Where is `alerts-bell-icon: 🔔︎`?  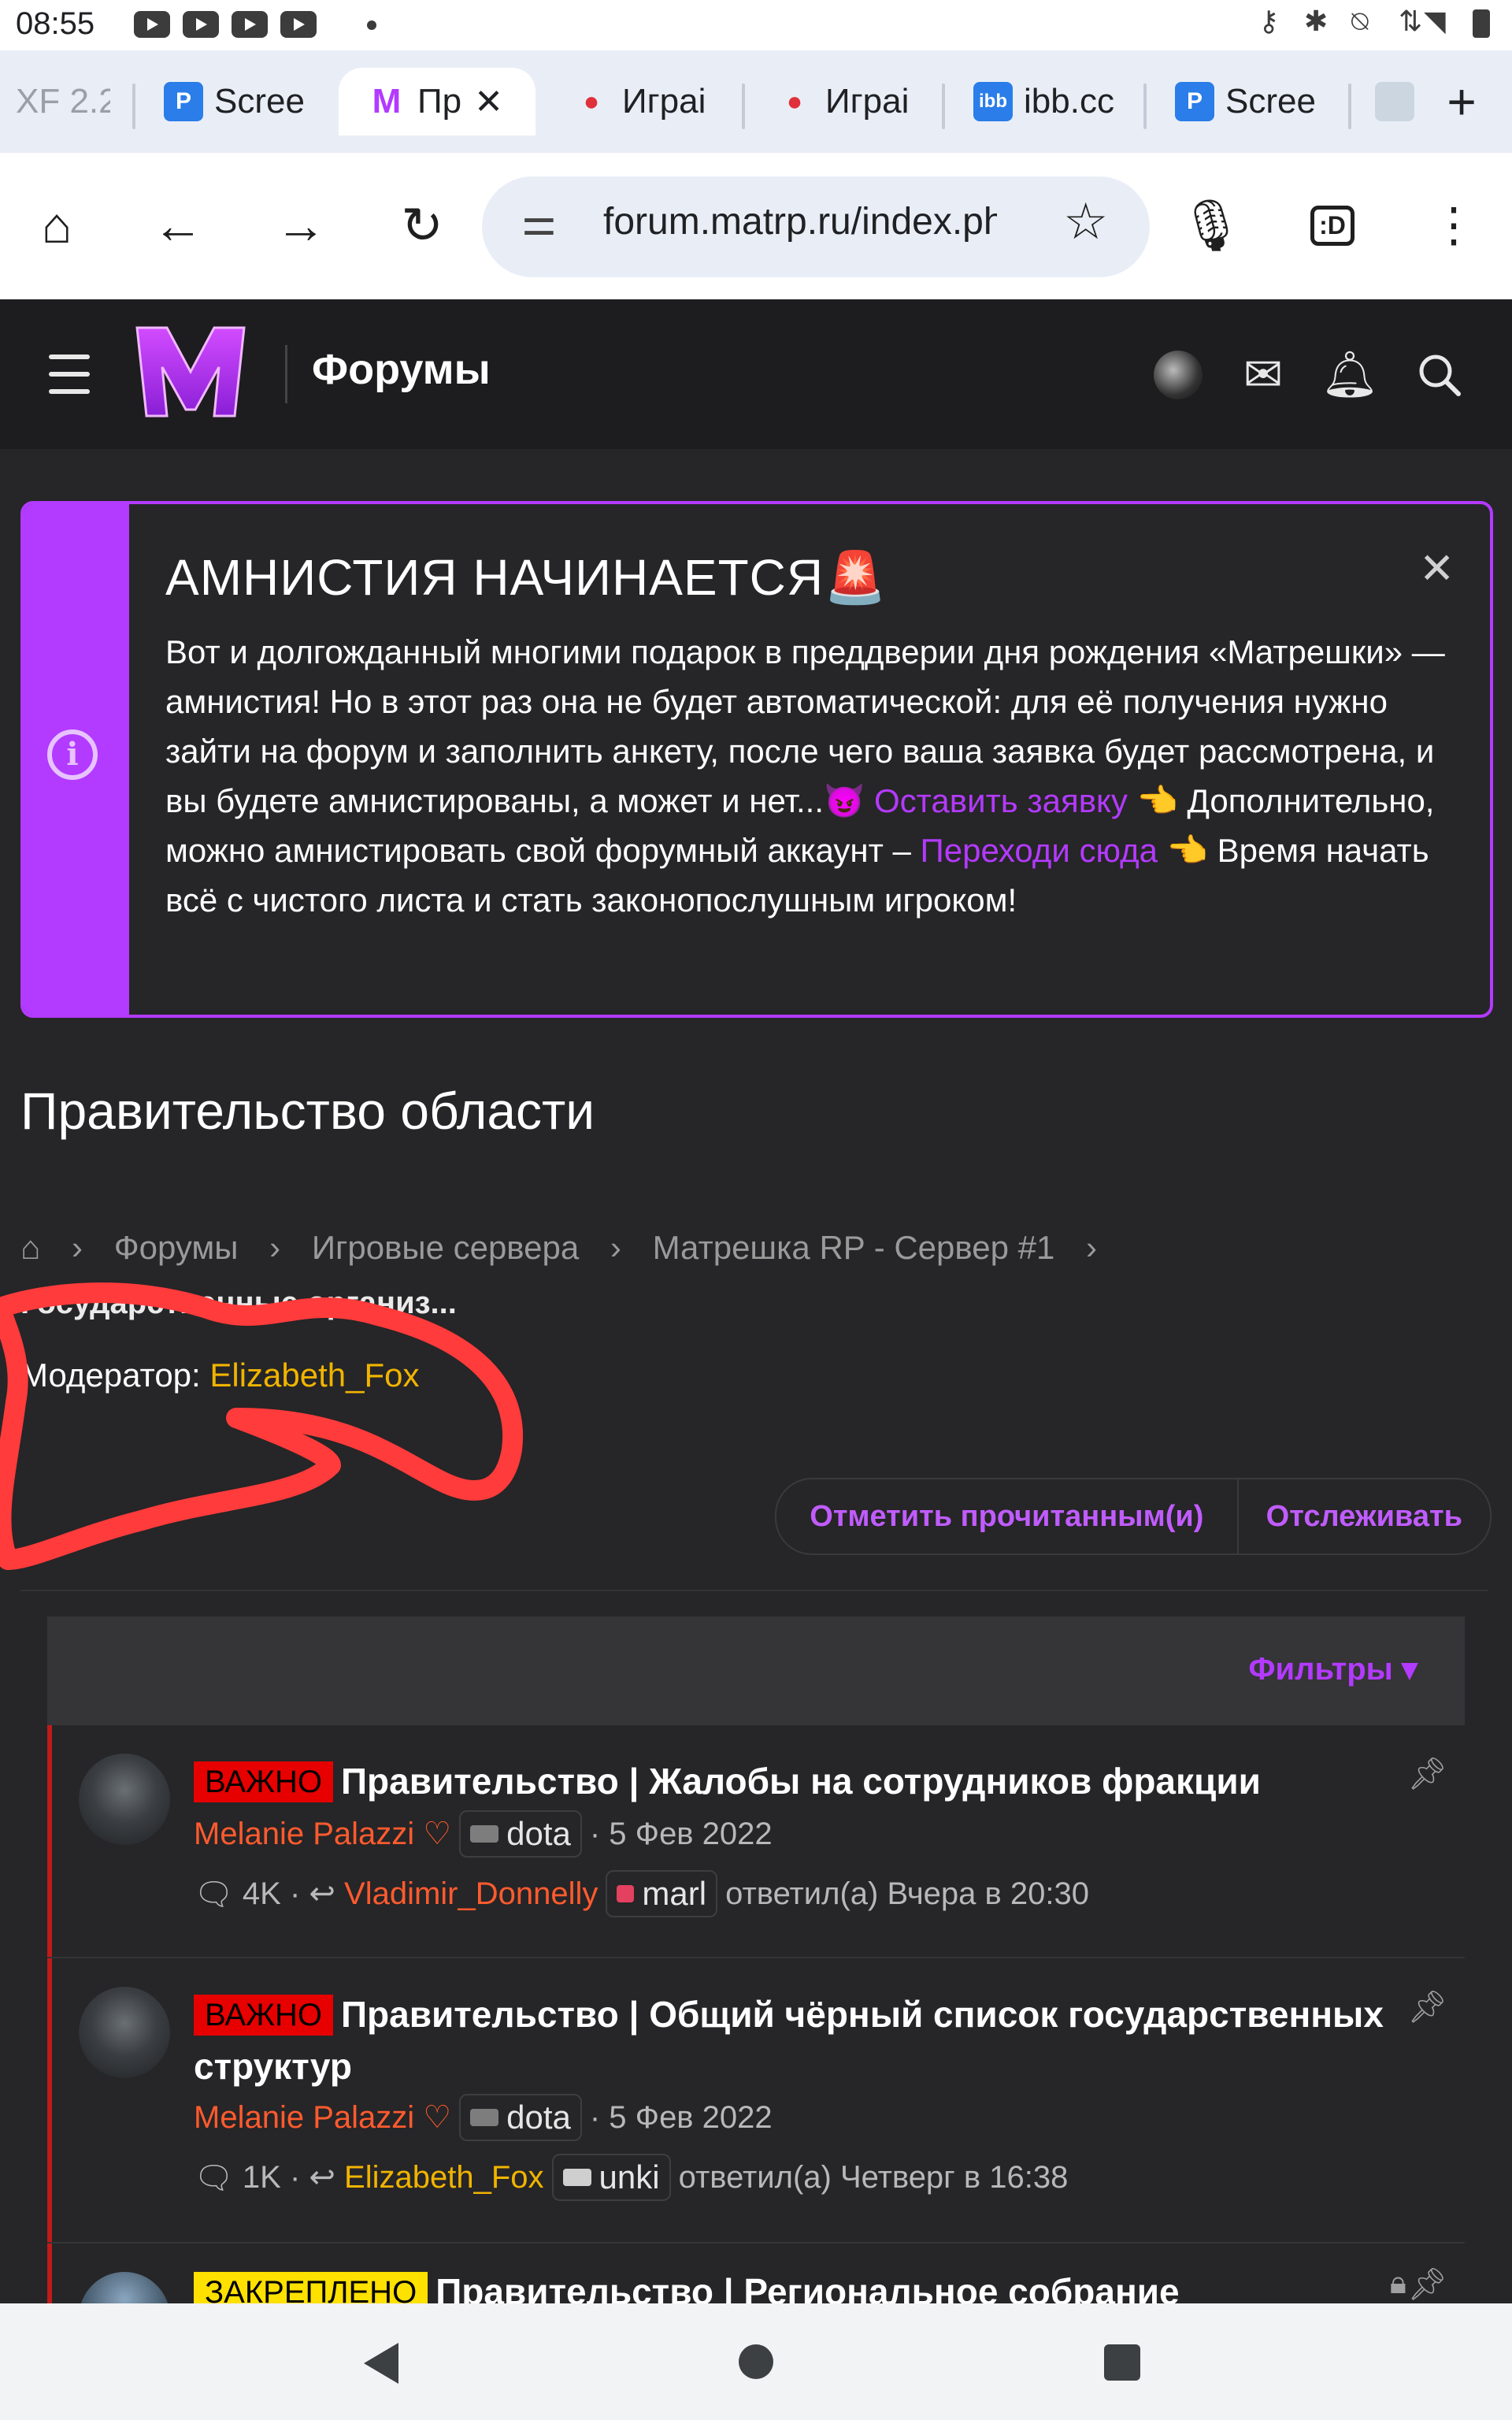 alerts-bell-icon: 🔔︎ is located at coordinates (1349, 374).